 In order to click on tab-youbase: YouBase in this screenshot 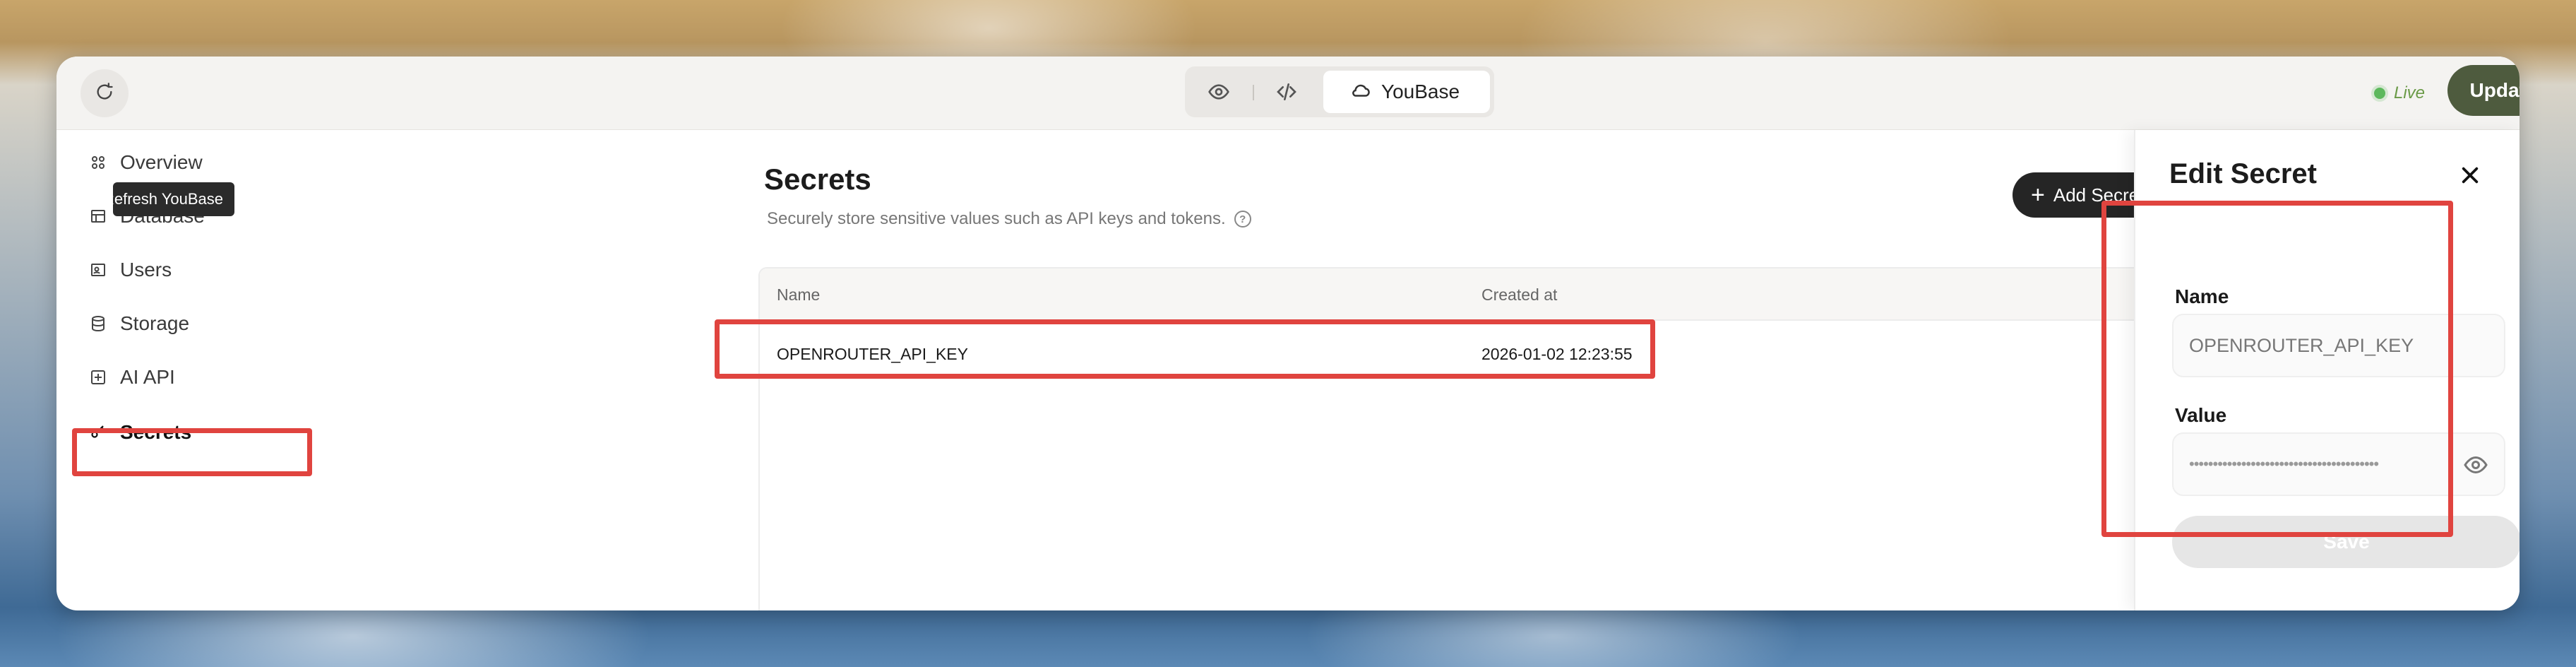, I will do `click(1406, 92)`.